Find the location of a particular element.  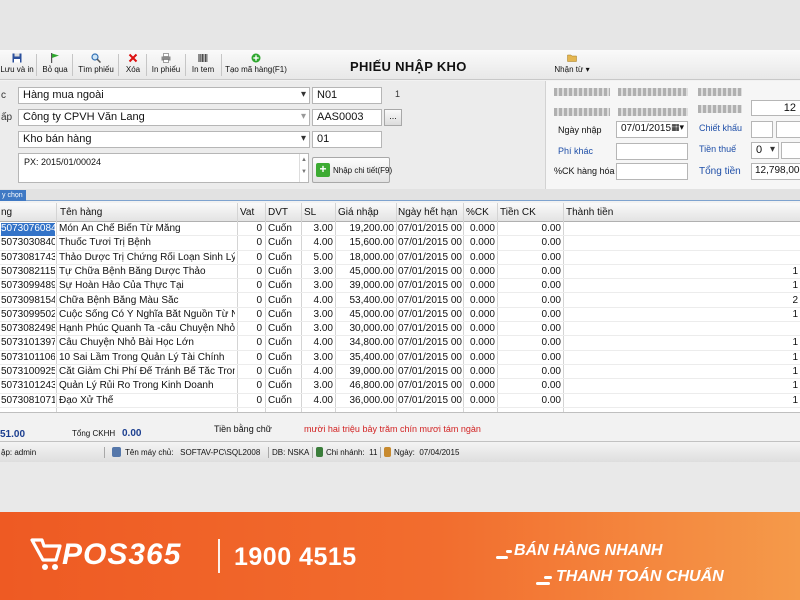

discount-percent-field is located at coordinates (762, 129).